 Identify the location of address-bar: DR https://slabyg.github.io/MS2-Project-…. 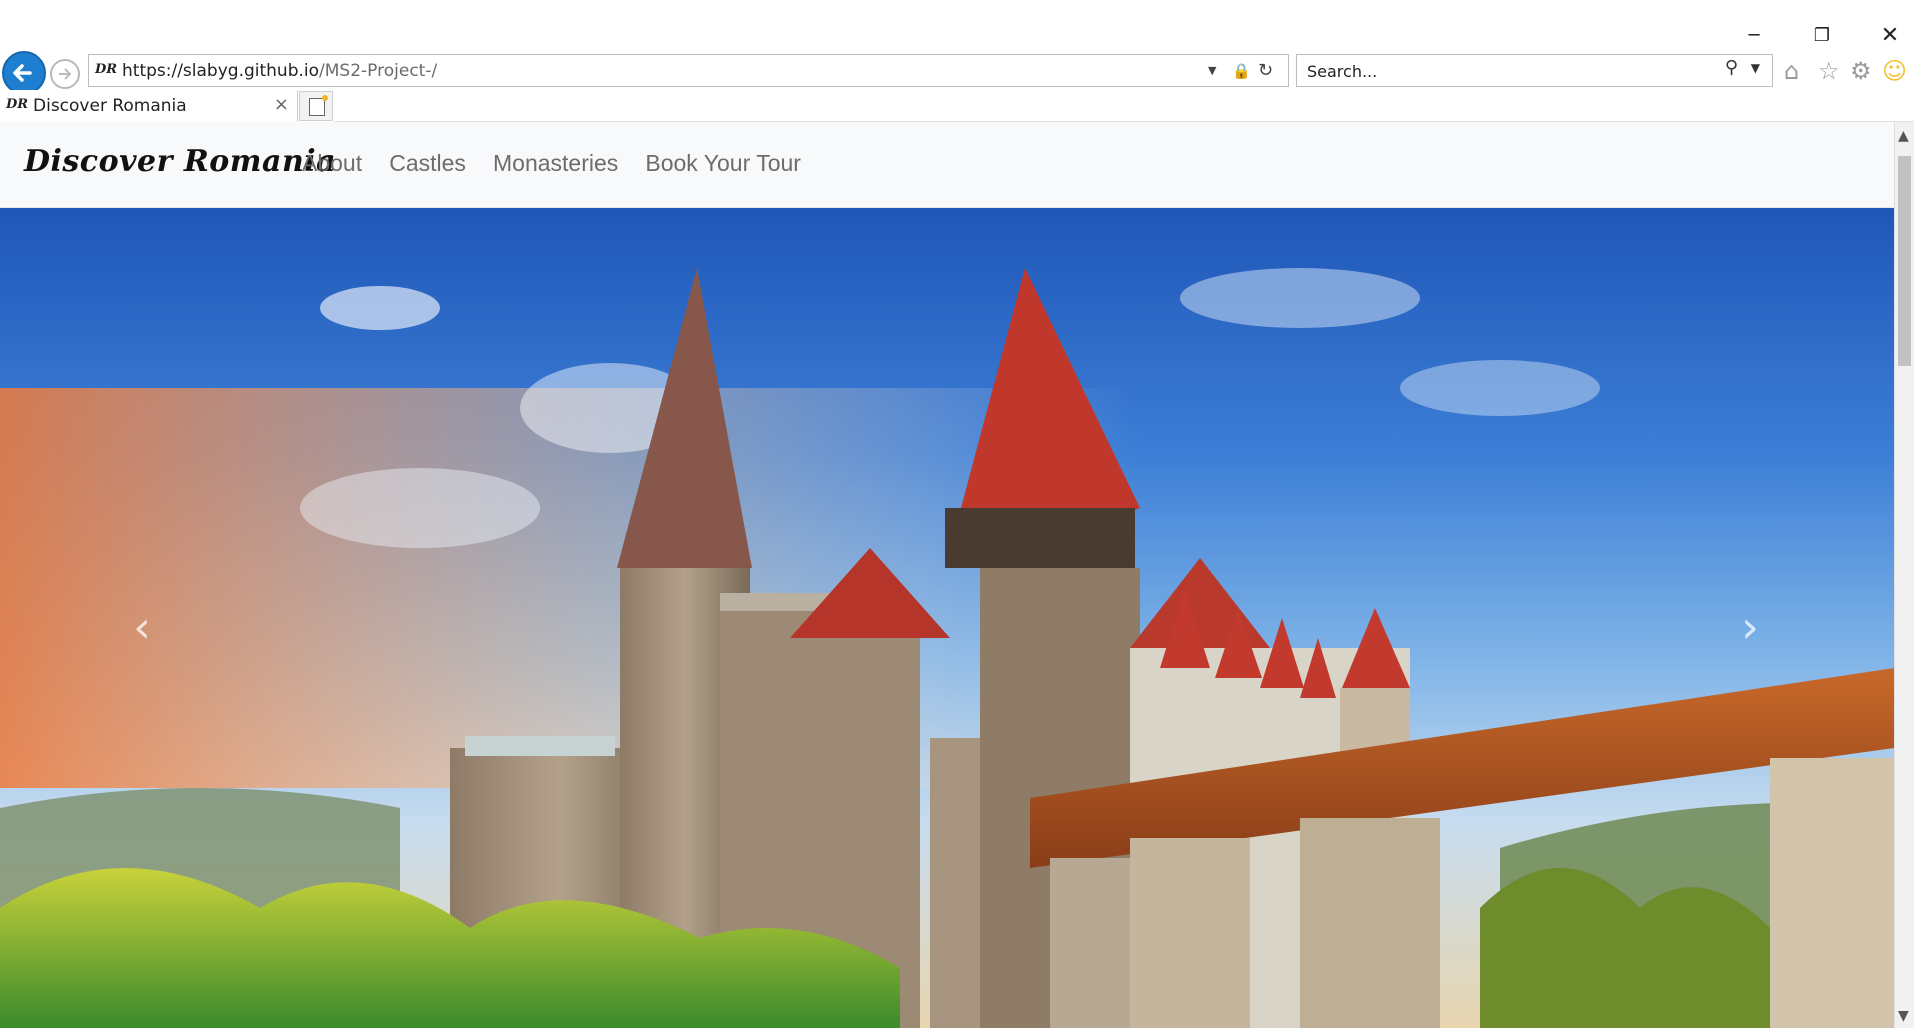
(688, 70).